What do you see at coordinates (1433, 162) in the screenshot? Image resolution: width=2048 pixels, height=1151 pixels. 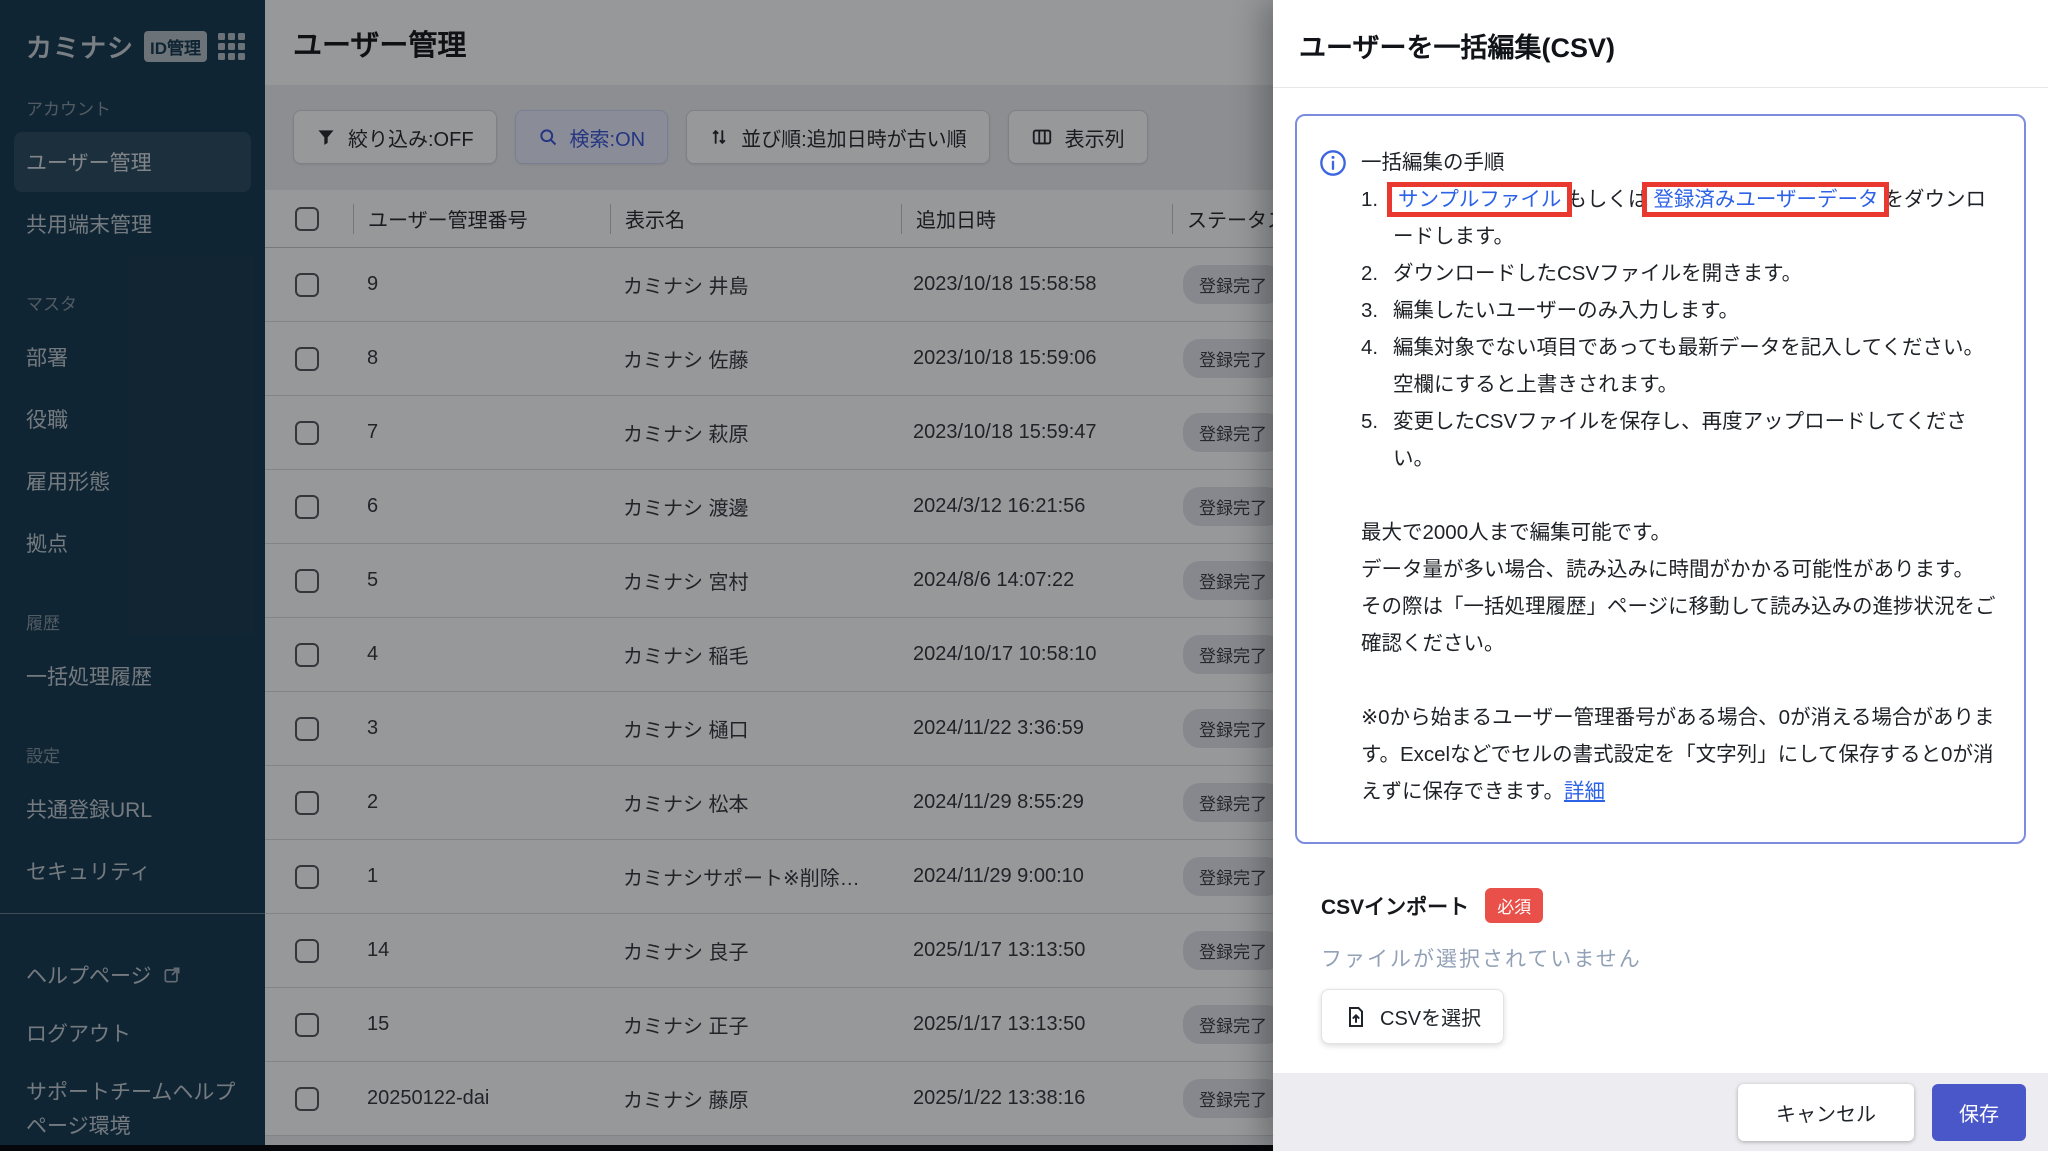 I see `guide-title: 一括編集の手順` at bounding box center [1433, 162].